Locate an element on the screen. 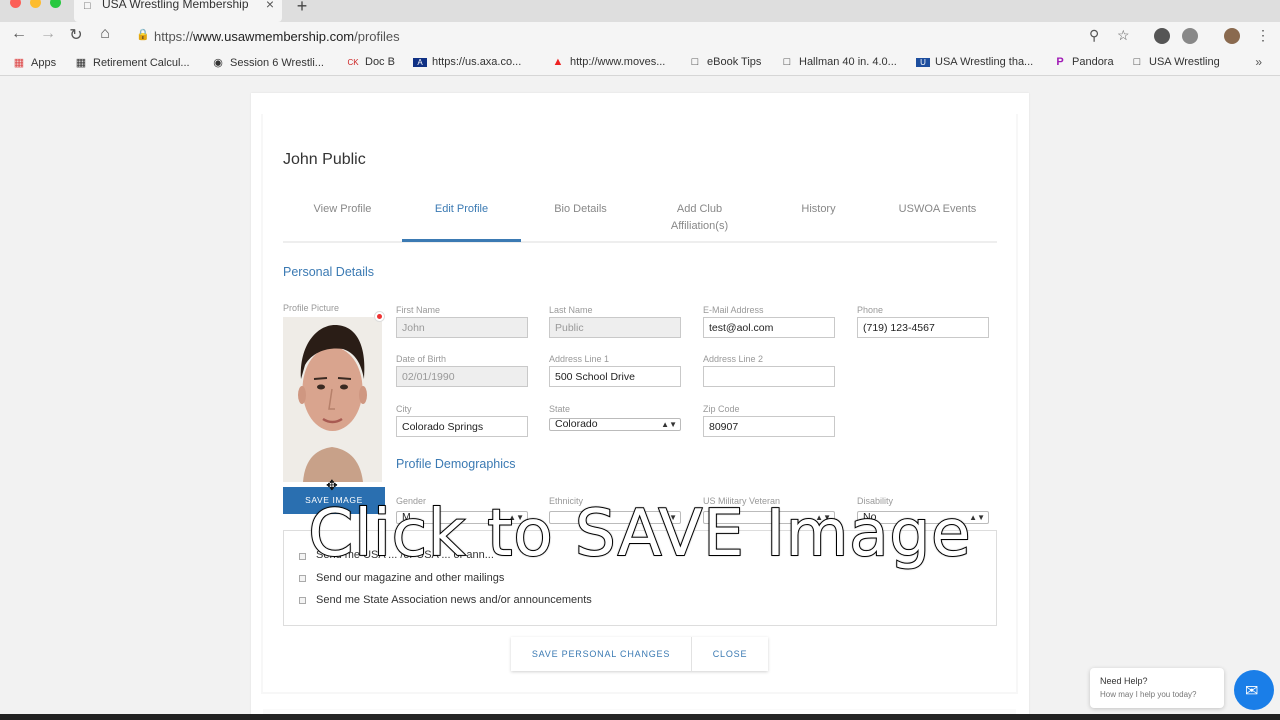  bookmark-item: CK Doc B is located at coordinates (370, 62).